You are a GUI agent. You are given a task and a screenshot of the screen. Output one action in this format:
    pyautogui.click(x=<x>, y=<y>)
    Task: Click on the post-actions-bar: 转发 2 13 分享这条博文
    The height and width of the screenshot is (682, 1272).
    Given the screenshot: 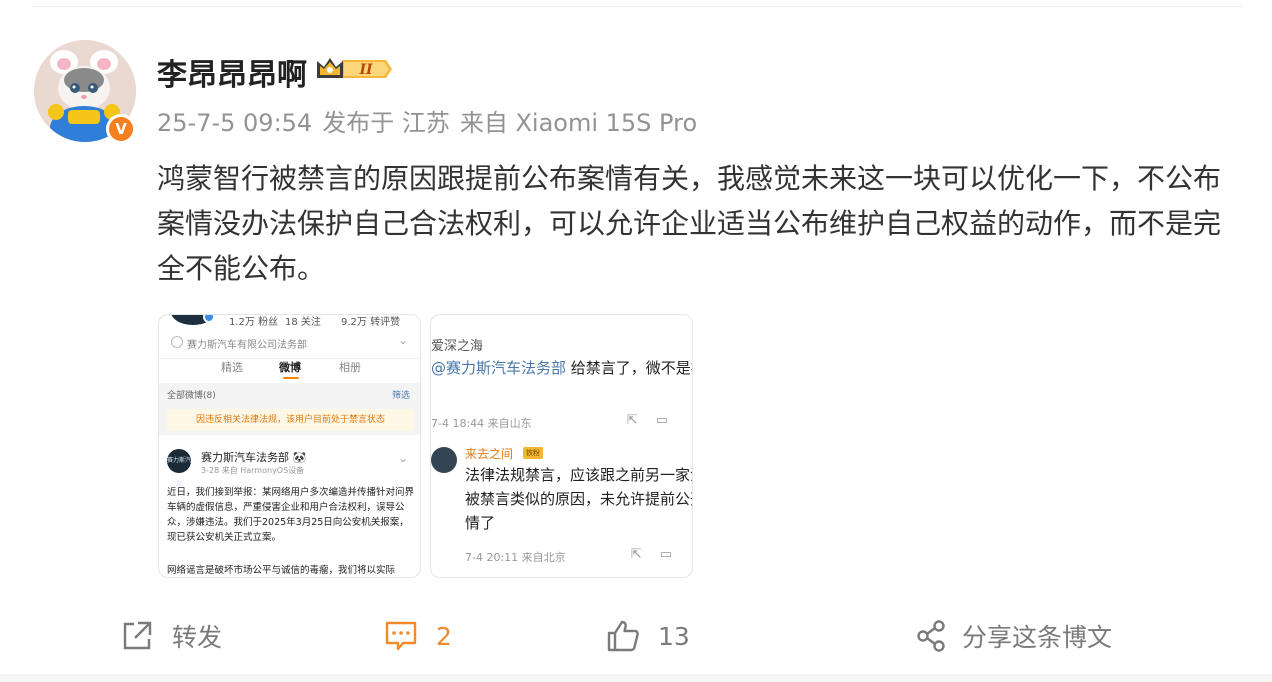 What is the action you would take?
    pyautogui.click(x=636, y=636)
    